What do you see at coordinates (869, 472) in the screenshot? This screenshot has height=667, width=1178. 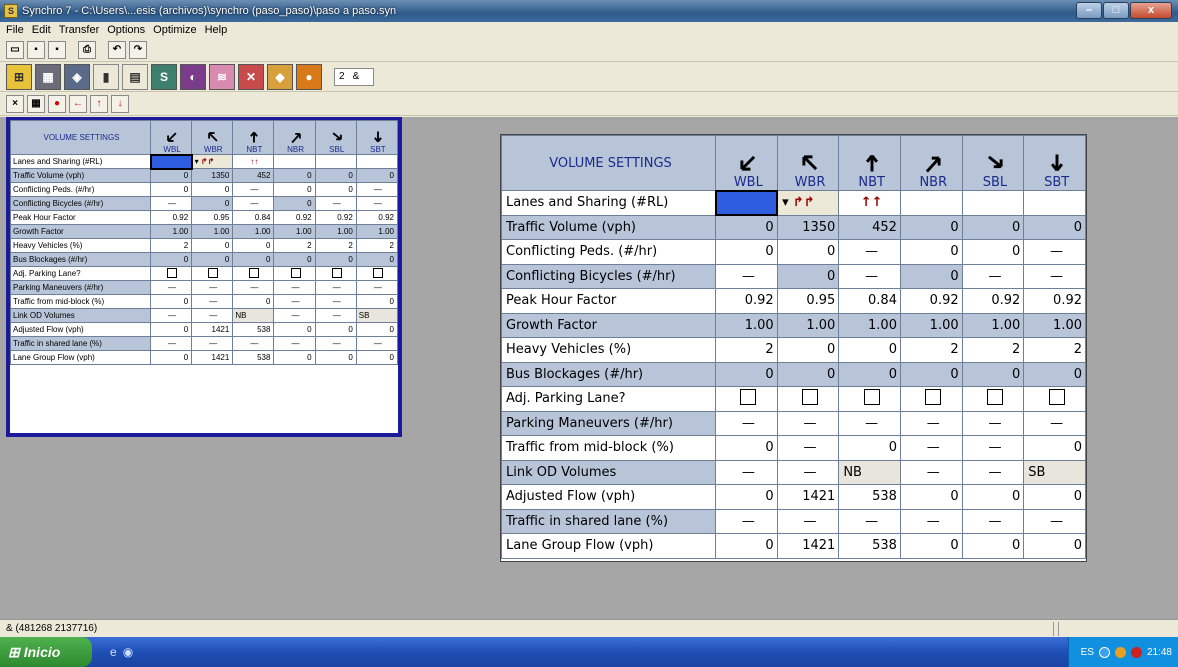 I see `cell-nbt: NB` at bounding box center [869, 472].